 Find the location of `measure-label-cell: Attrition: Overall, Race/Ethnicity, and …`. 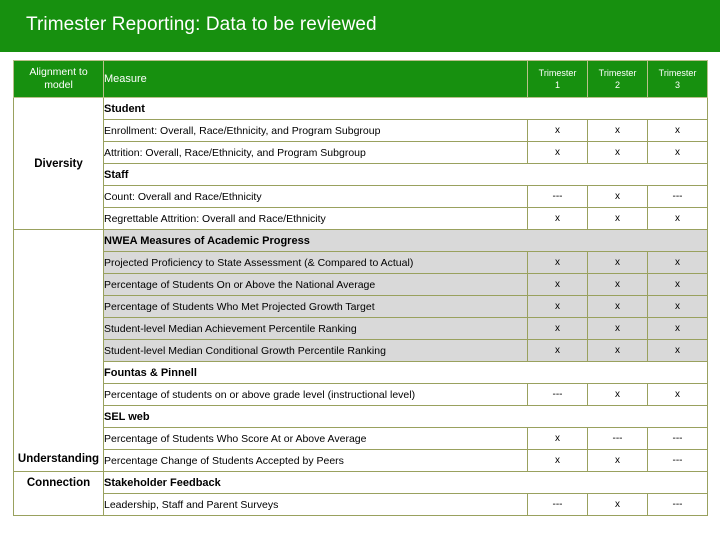

measure-label-cell: Attrition: Overall, Race/Ethnicity, and … is located at coordinates (315, 152).